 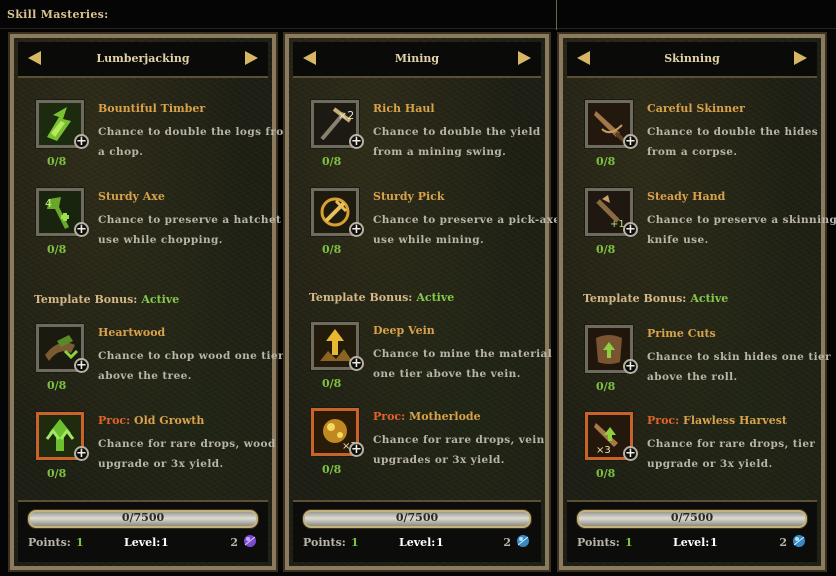 I want to click on skill-name: Bountiful Timber, so click(x=152, y=108).